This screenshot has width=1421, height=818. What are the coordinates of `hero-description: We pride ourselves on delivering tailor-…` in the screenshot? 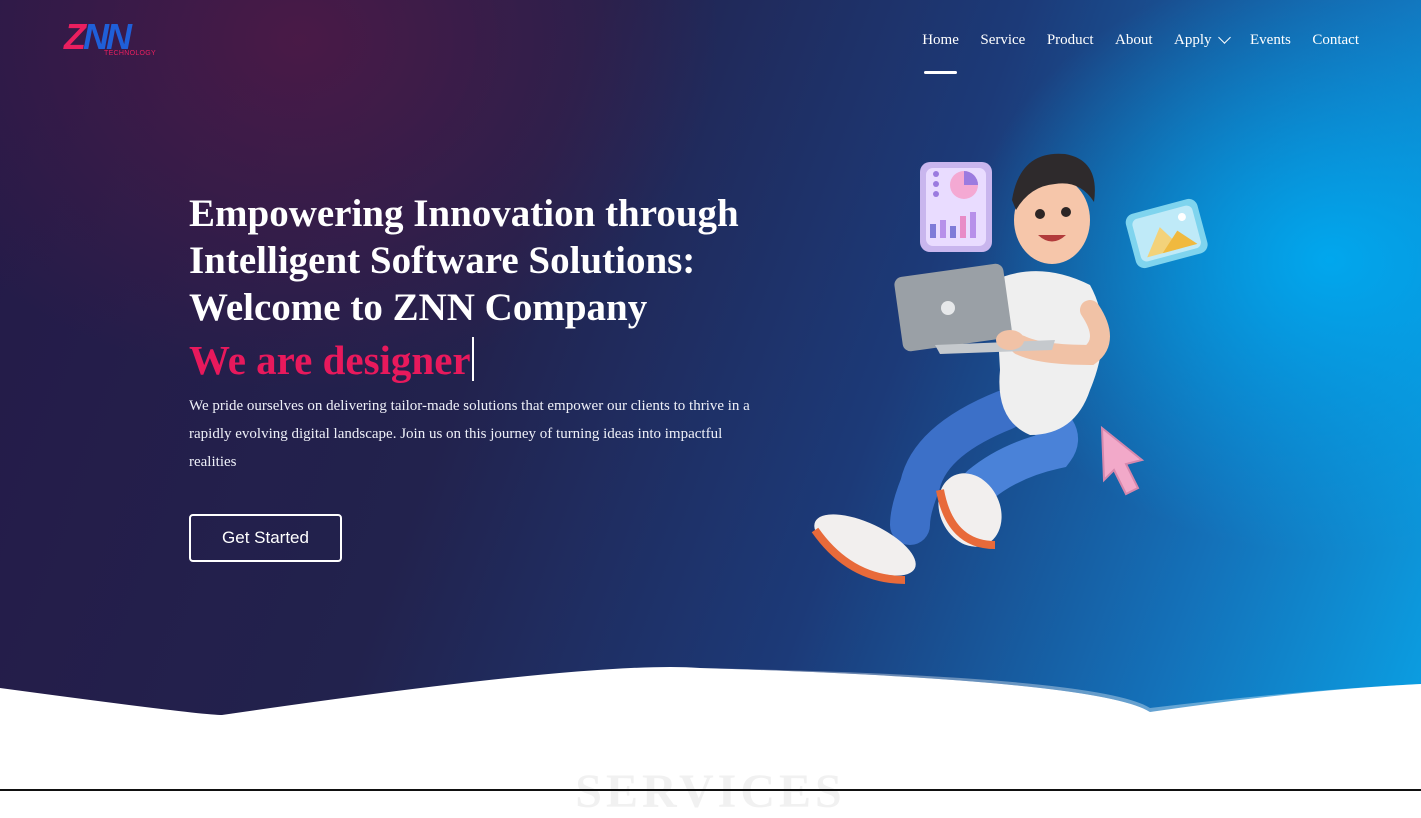 It's located at (469, 434).